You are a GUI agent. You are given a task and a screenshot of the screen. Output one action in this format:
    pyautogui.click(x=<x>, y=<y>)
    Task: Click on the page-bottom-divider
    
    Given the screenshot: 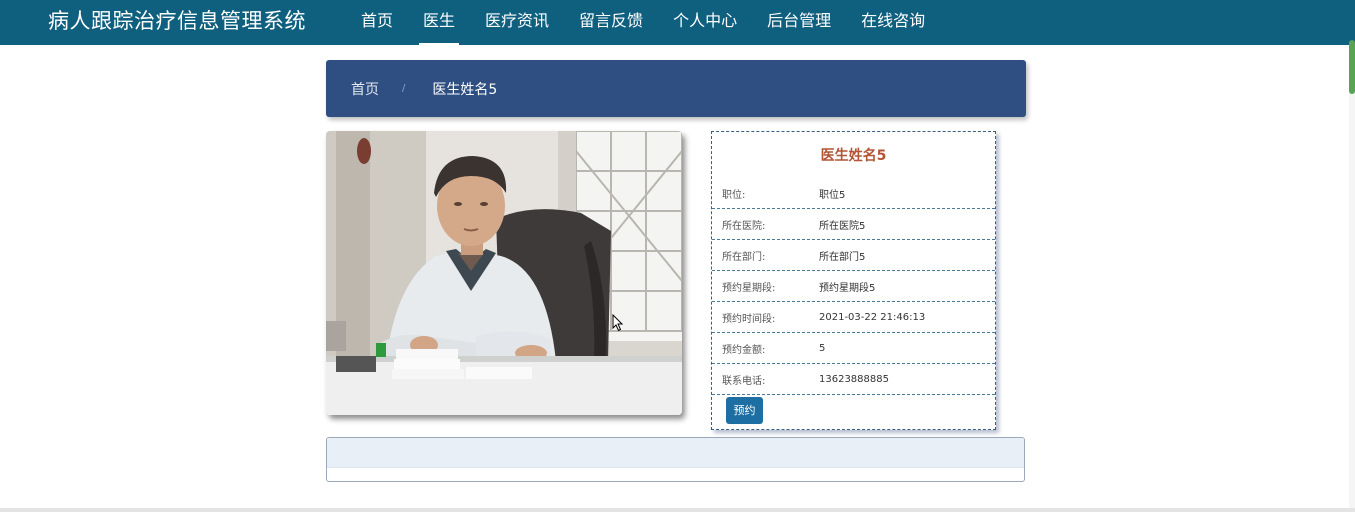 What is the action you would take?
    pyautogui.click(x=677, y=510)
    